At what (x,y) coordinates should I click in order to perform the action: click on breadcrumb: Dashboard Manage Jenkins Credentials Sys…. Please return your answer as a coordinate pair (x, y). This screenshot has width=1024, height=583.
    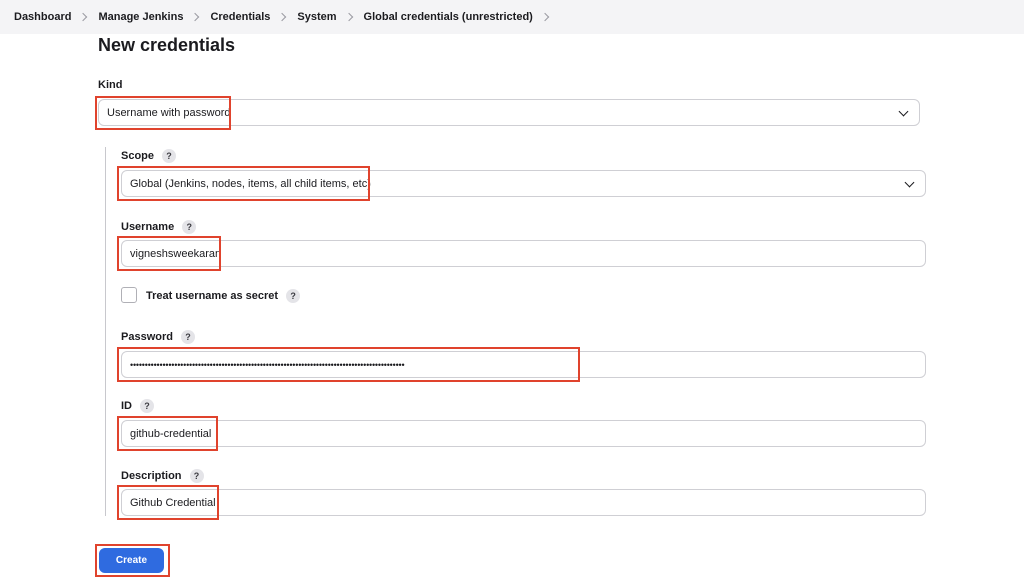
    Looking at the image, I should click on (512, 17).